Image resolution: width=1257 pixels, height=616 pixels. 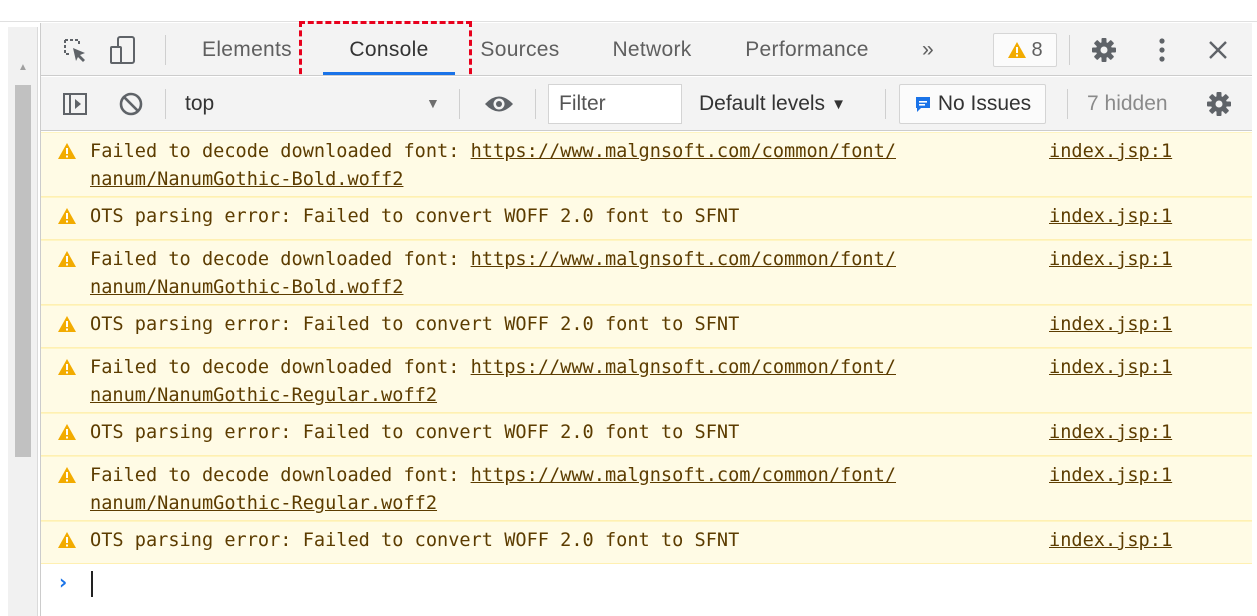 What do you see at coordinates (92, 584) in the screenshot?
I see `text-caret` at bounding box center [92, 584].